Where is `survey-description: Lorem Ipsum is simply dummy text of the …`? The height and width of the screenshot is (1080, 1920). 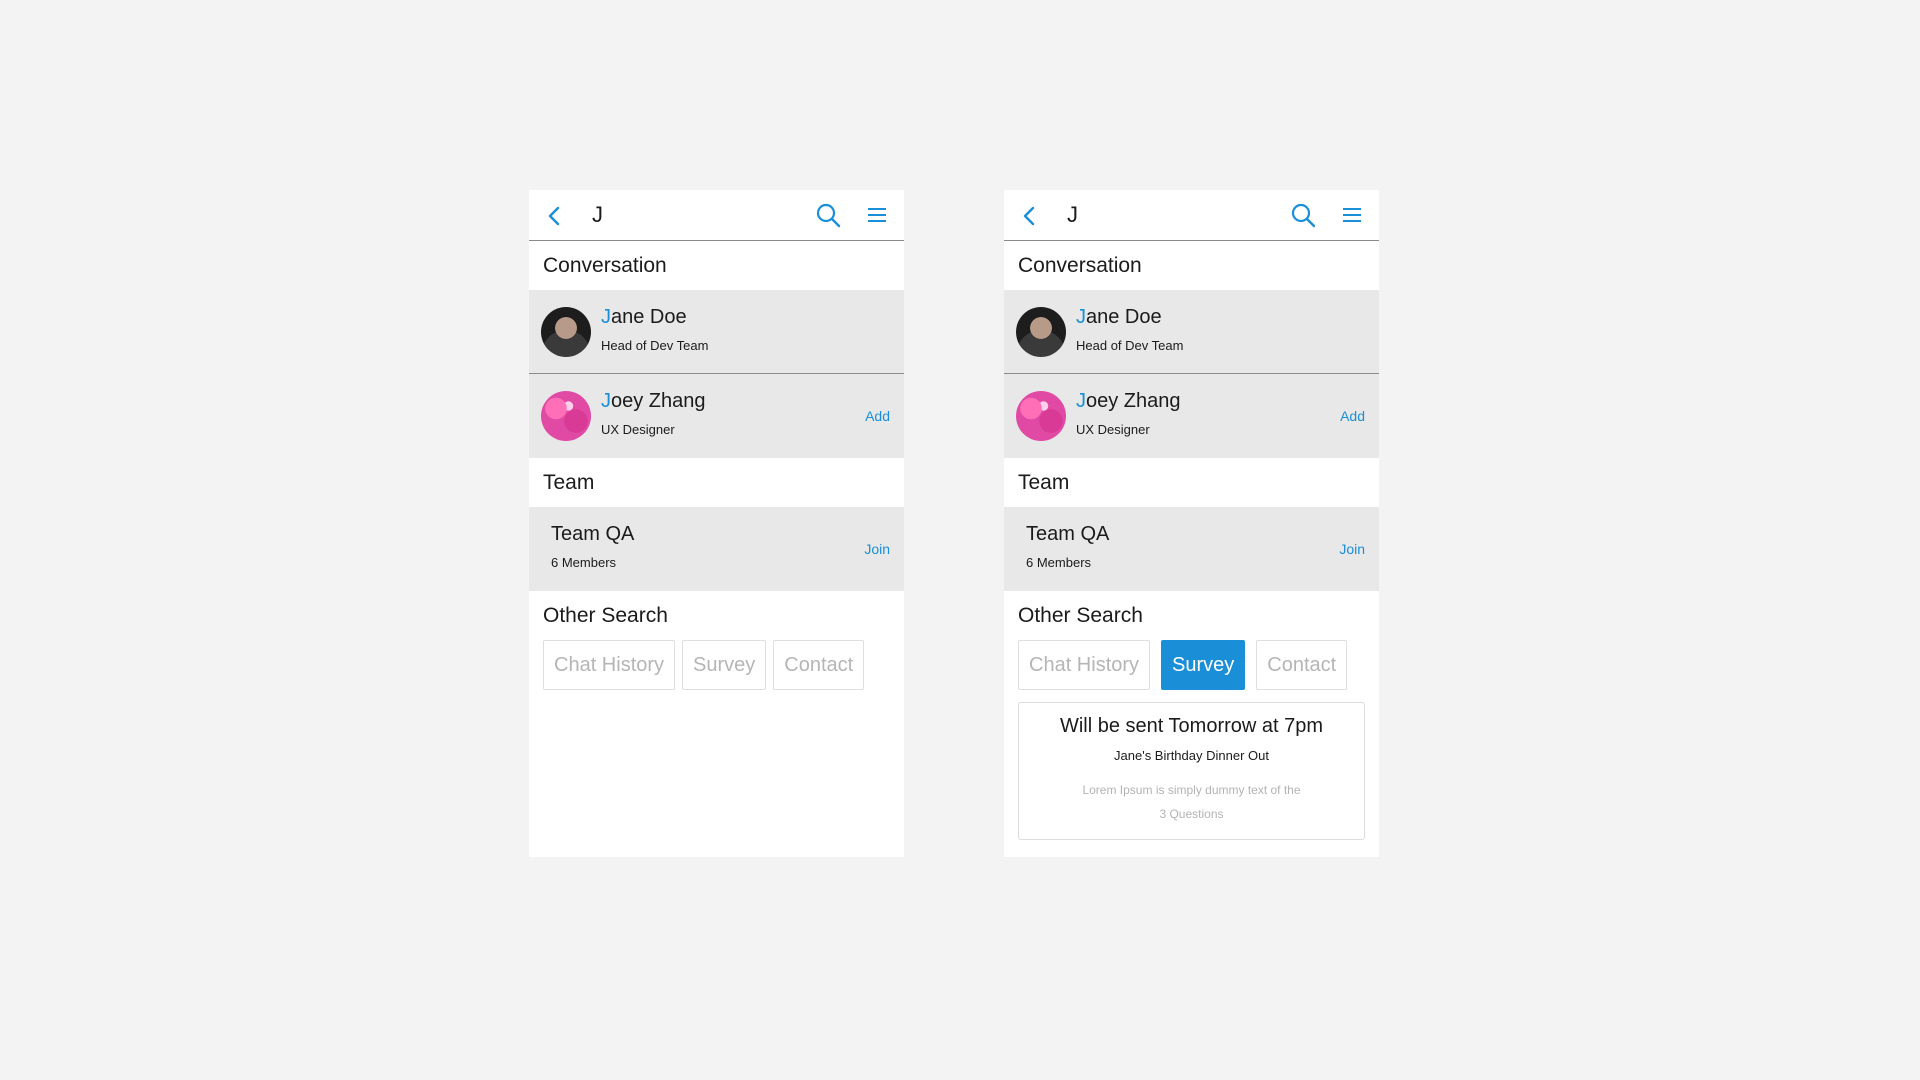 survey-description: Lorem Ipsum is simply dummy text of the … is located at coordinates (1192, 800).